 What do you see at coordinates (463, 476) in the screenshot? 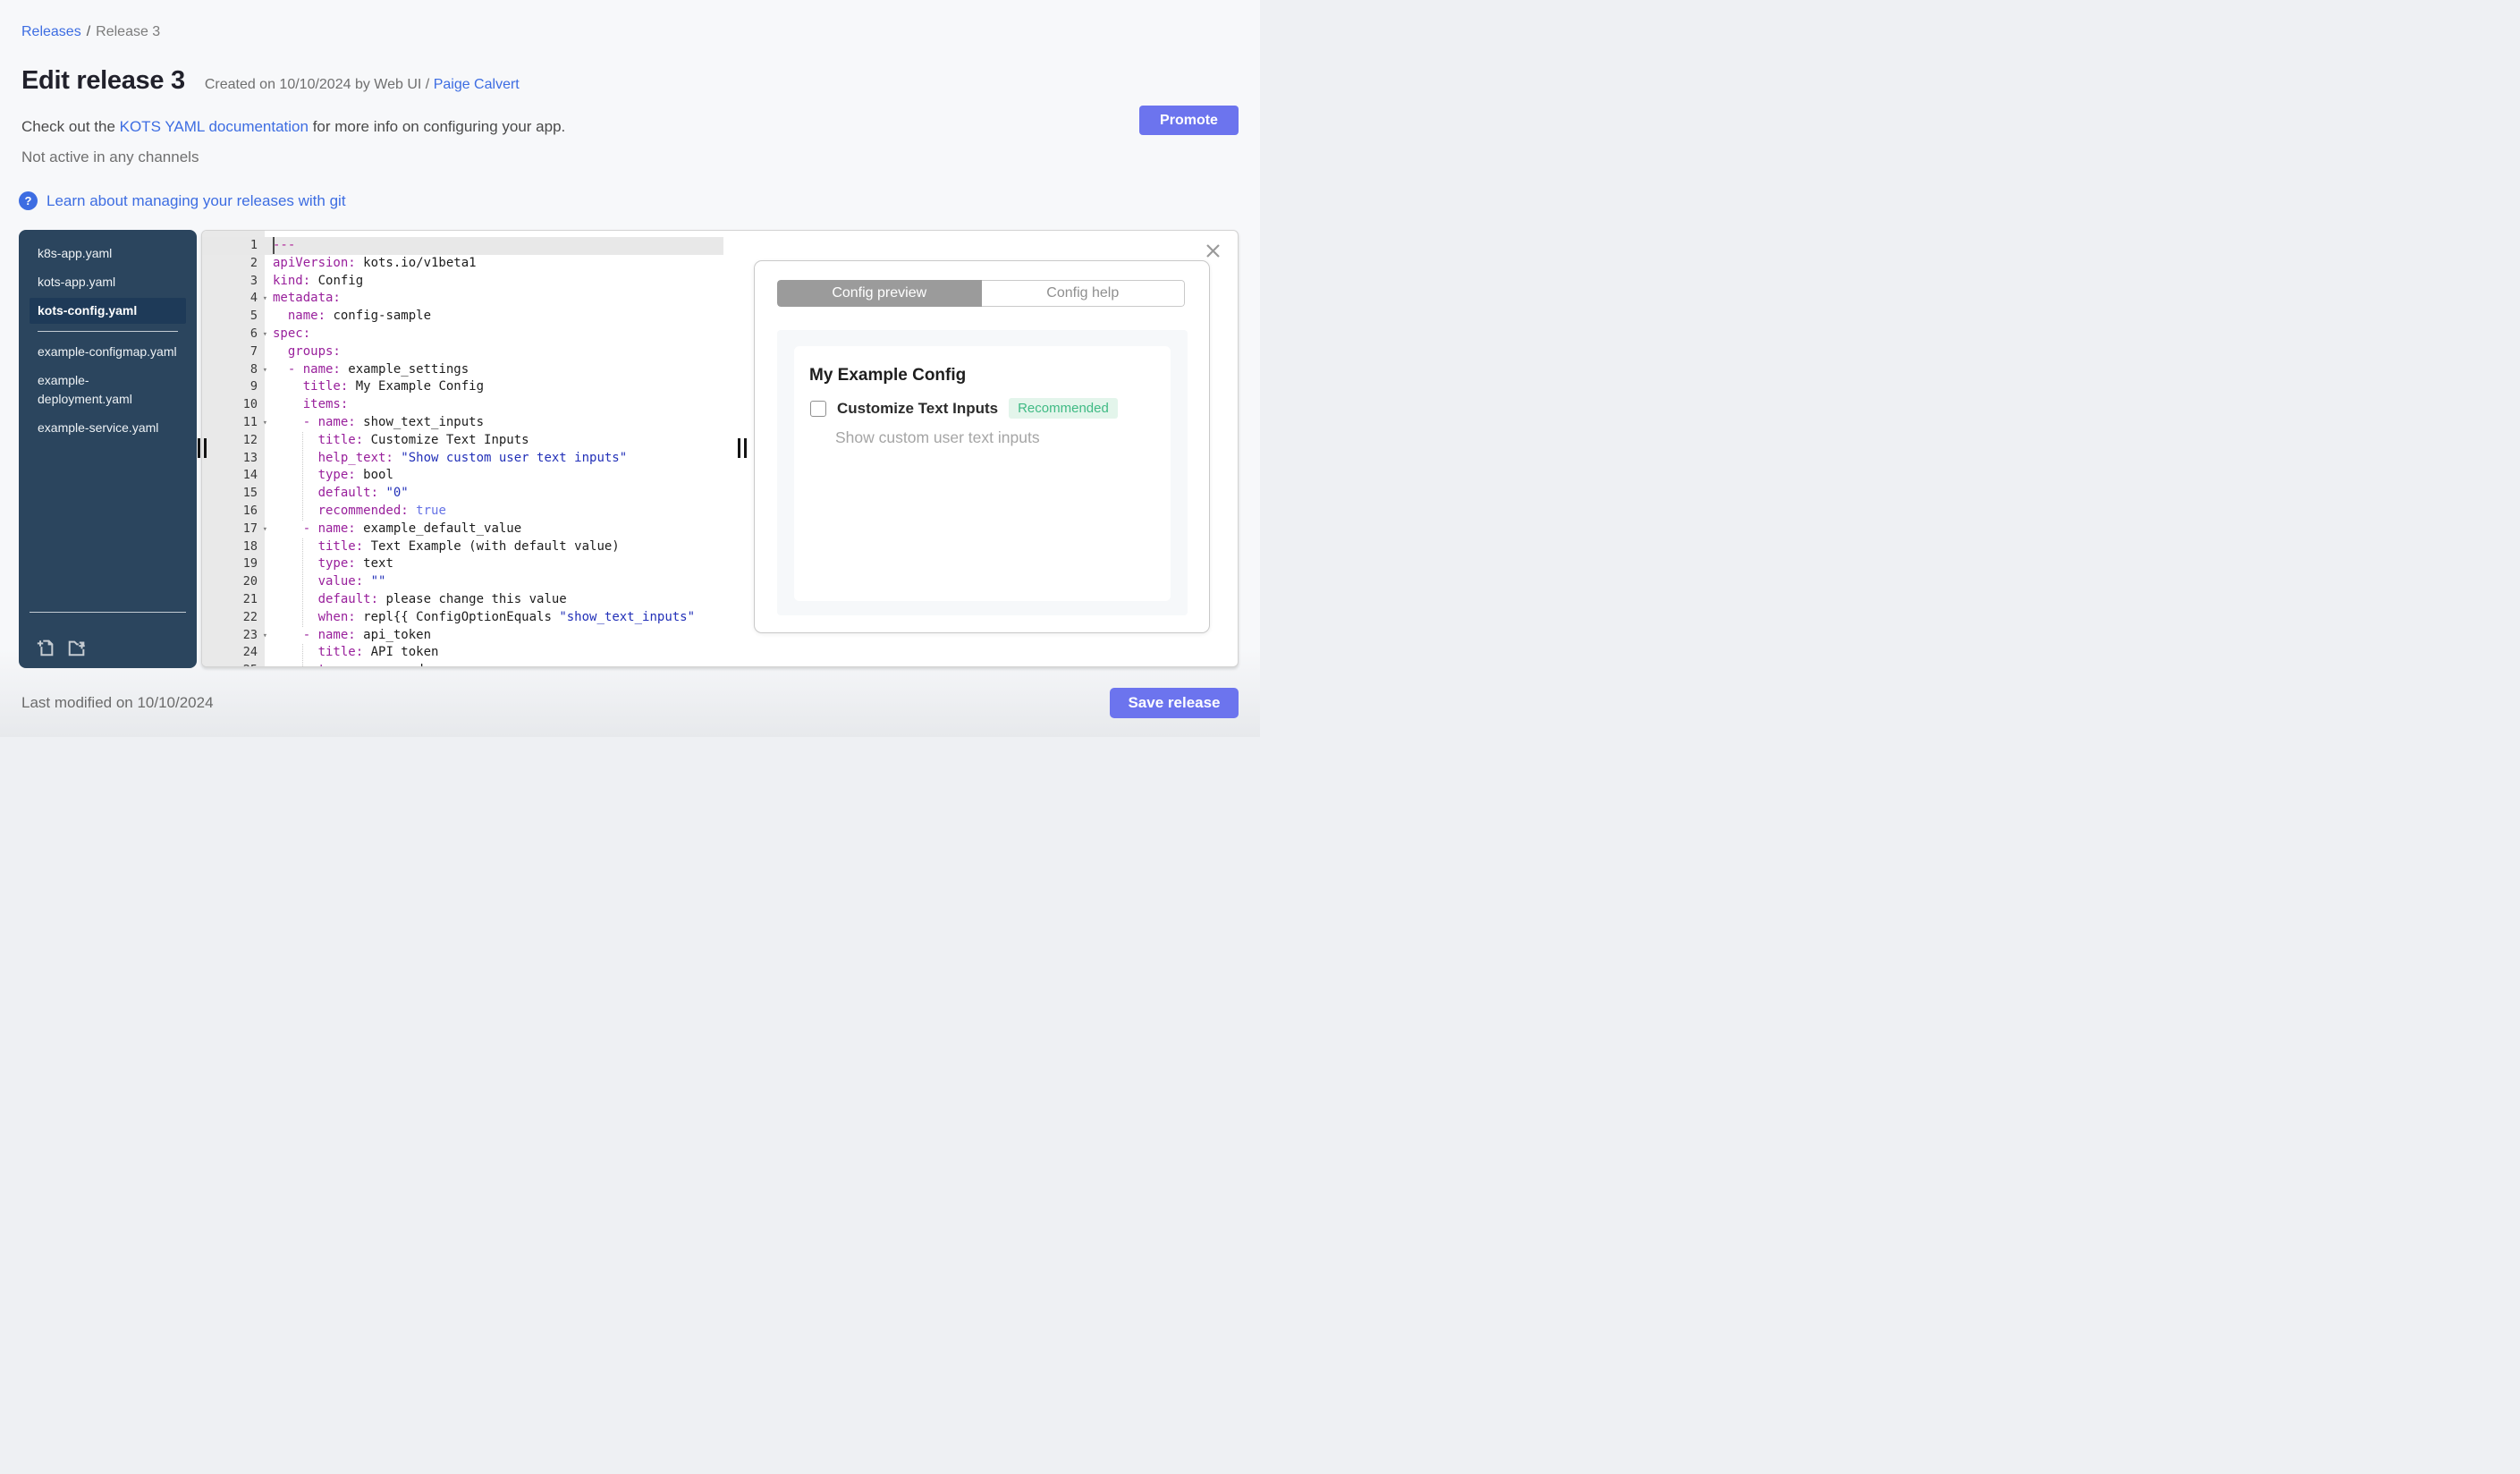
I see `code-line-14: 14 type: bool` at bounding box center [463, 476].